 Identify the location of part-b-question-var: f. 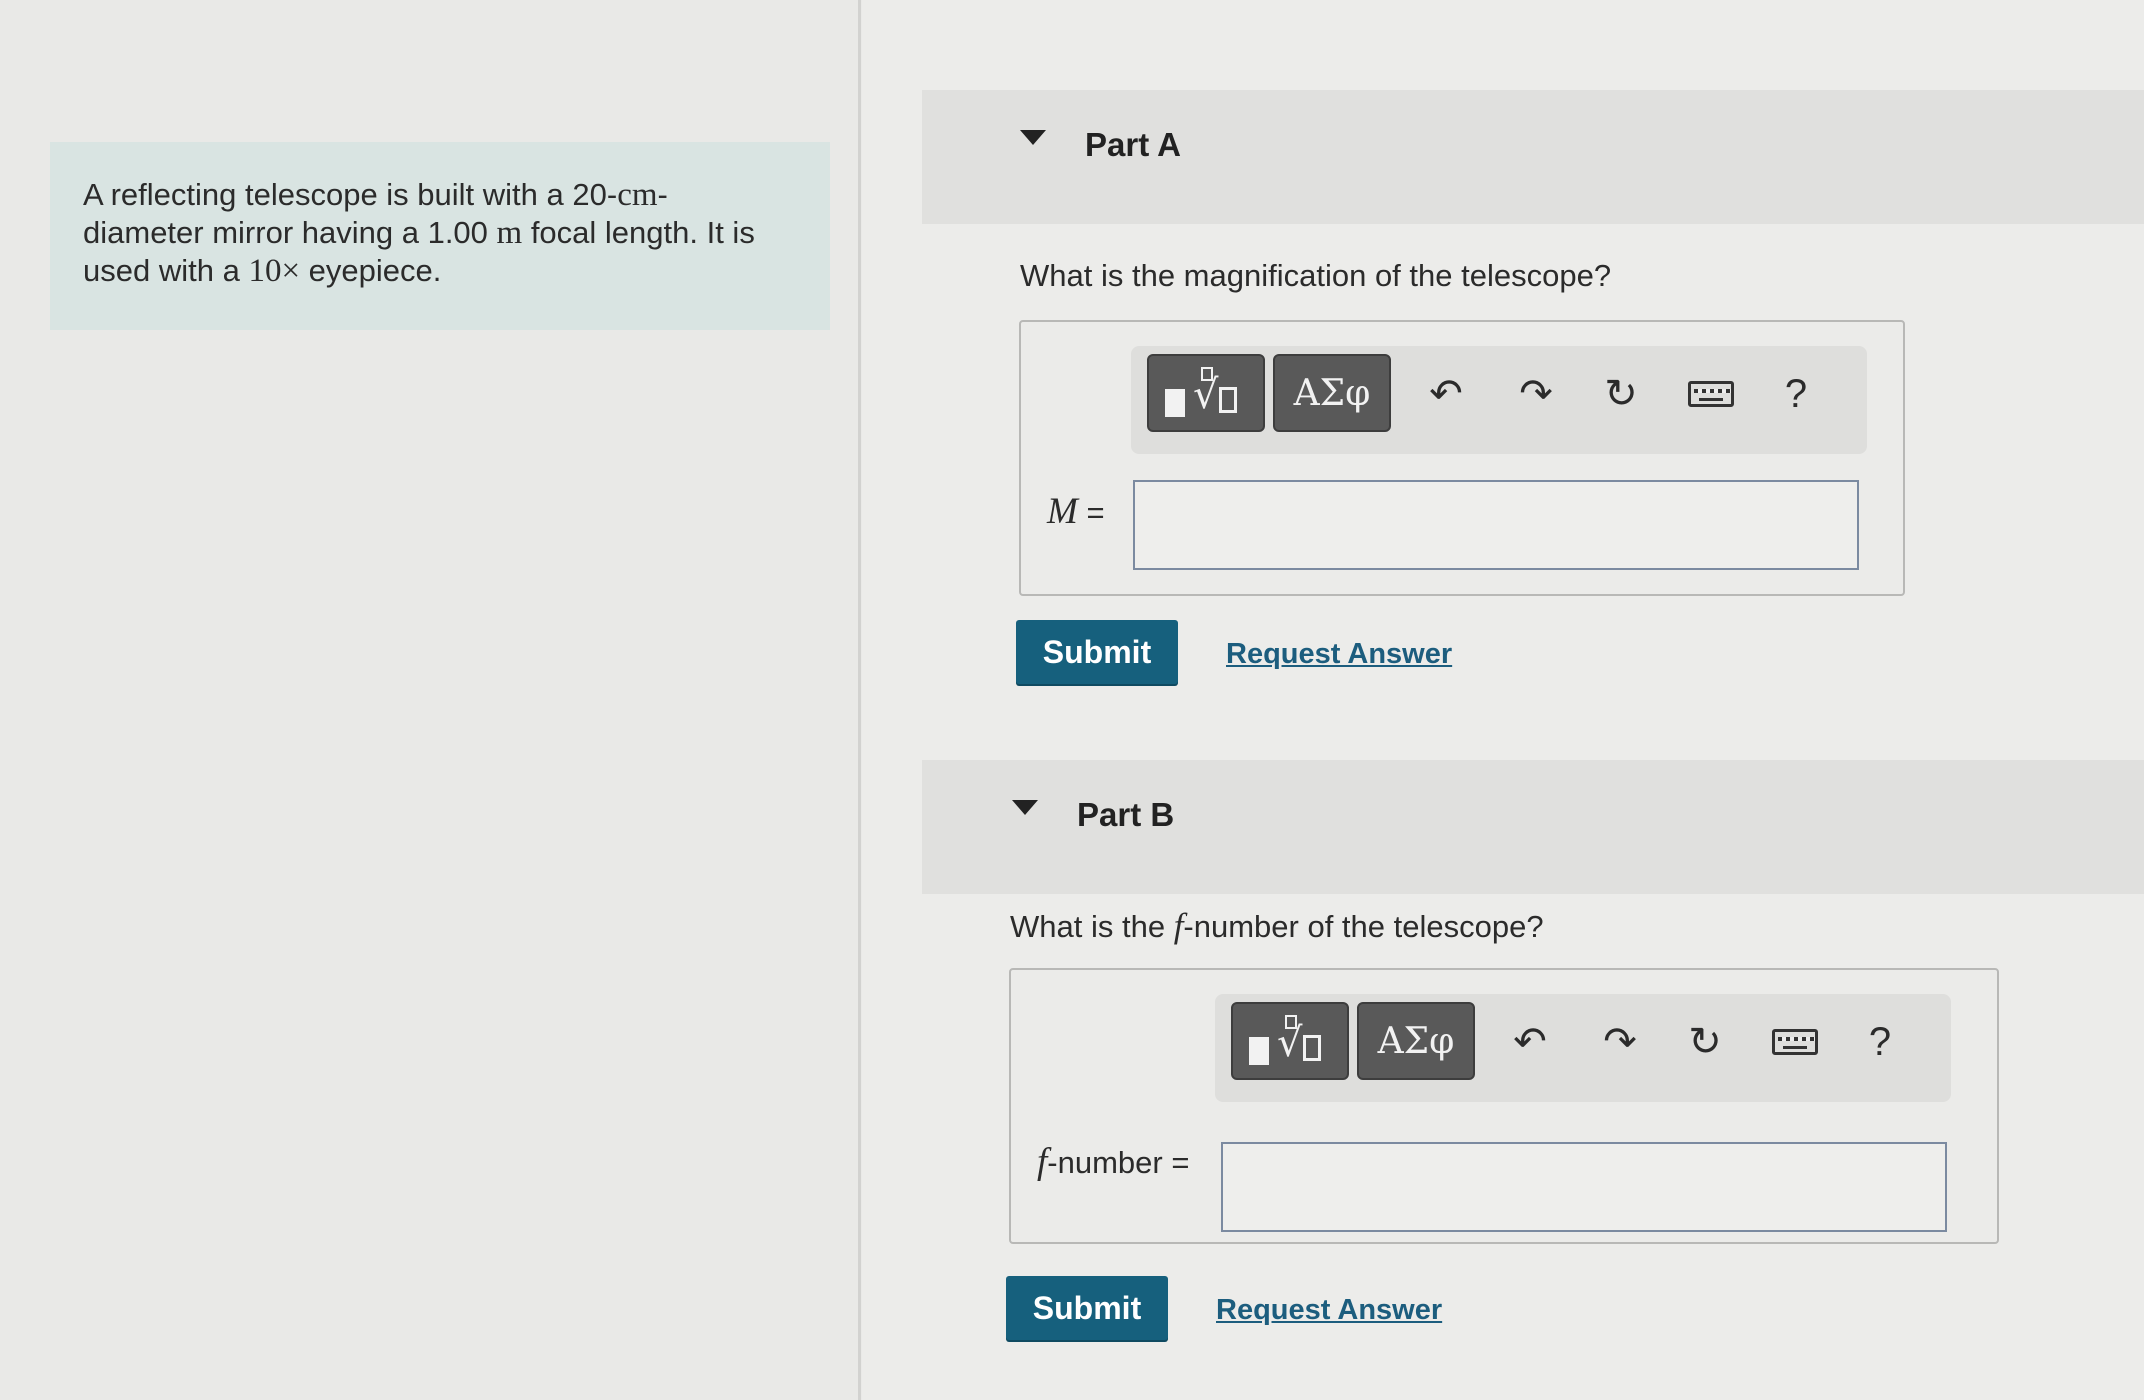
(1178, 925).